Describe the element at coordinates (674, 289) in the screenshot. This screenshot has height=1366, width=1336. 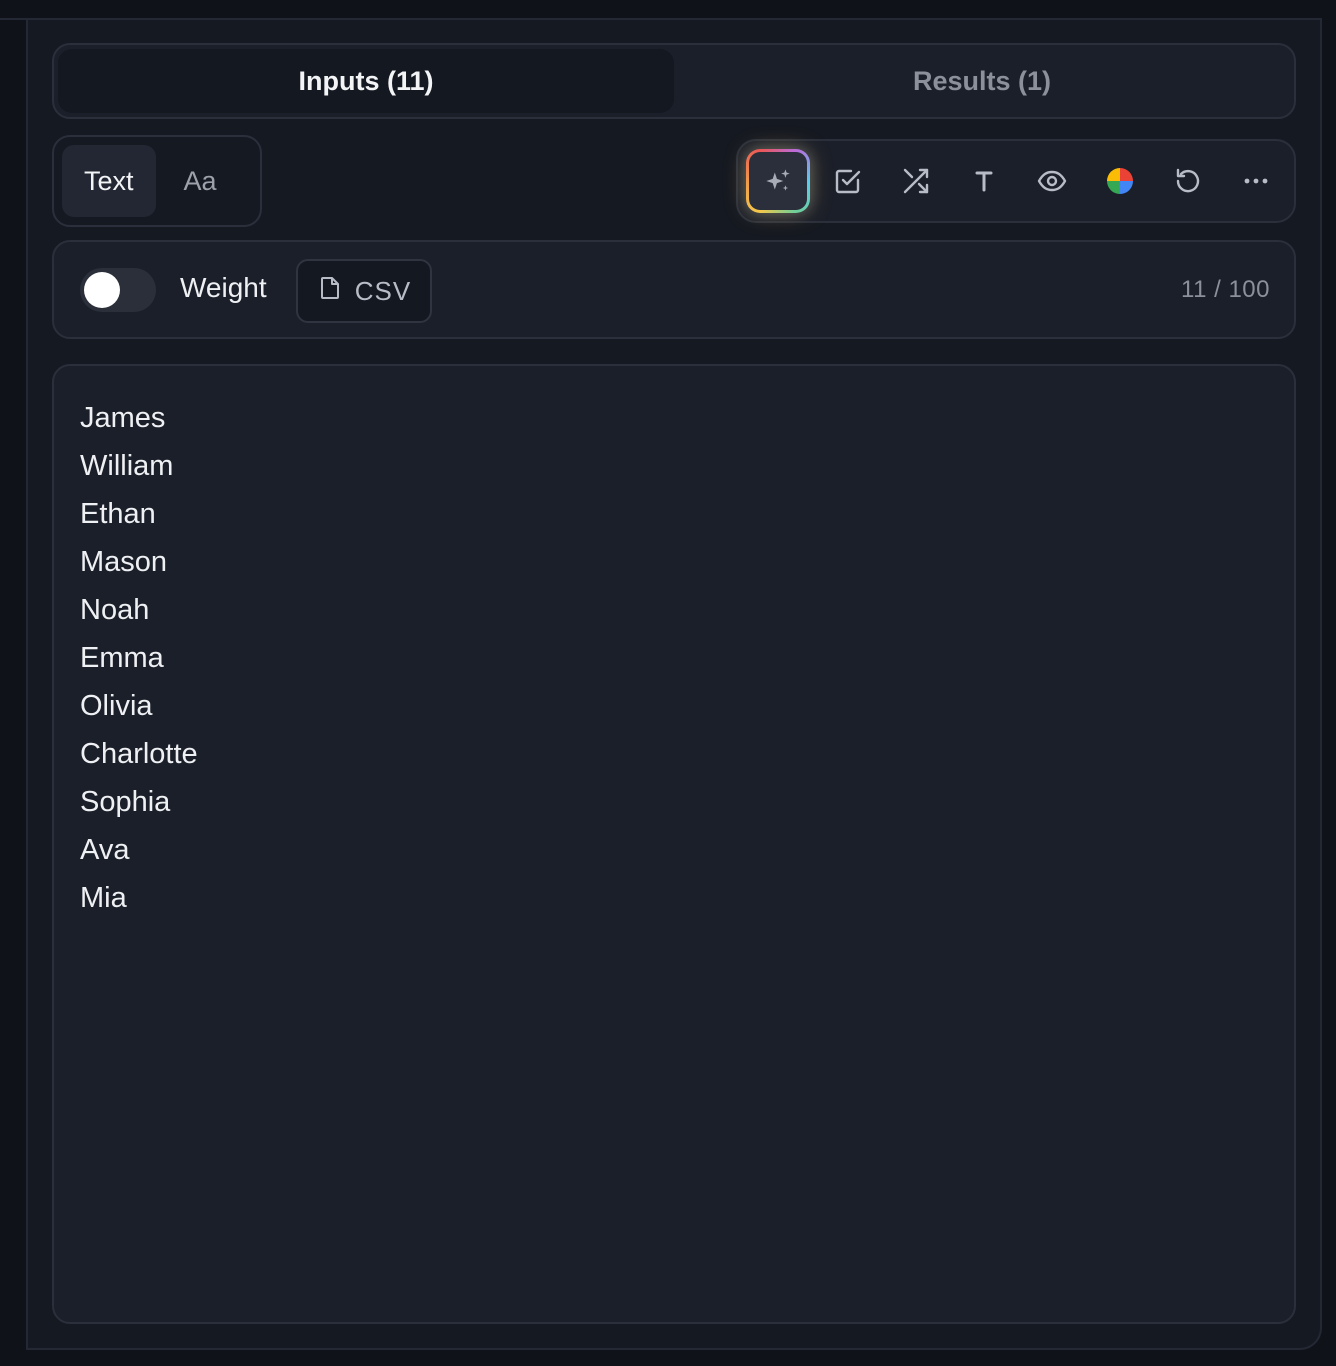
I see `options-bar: Weight CSV 11 / 100` at that location.